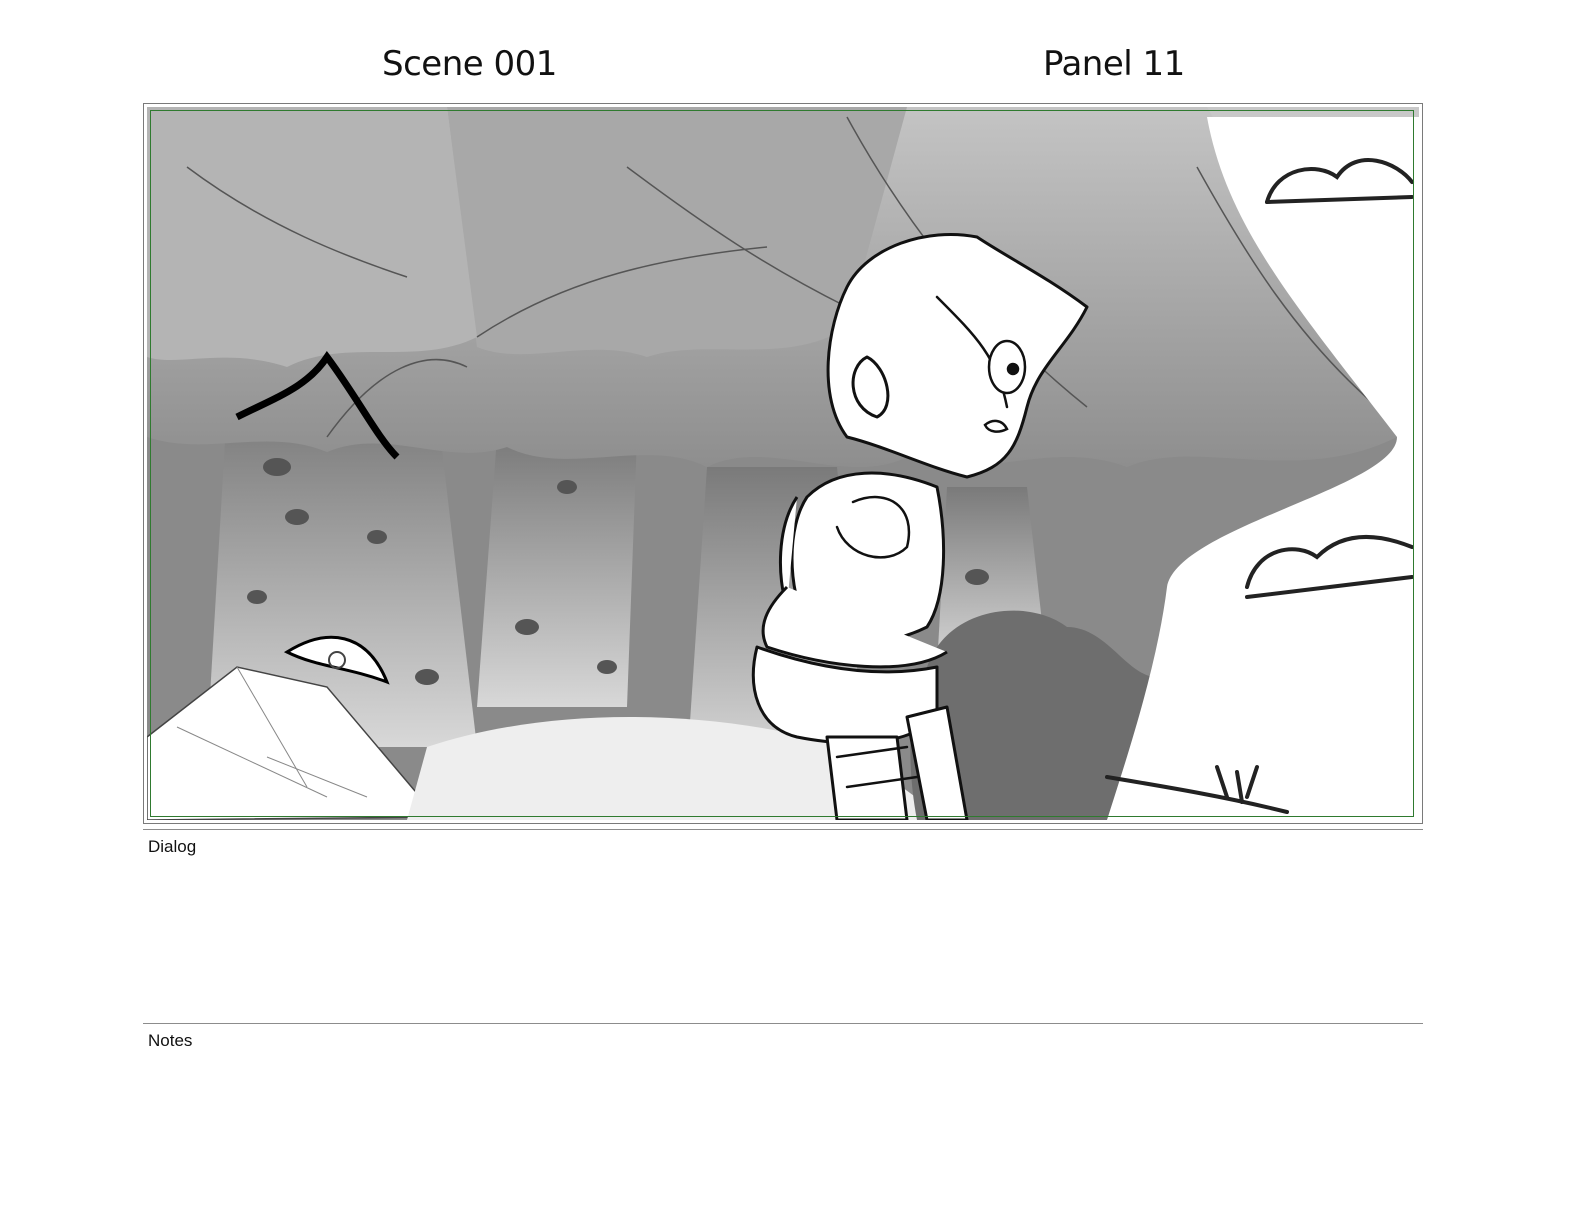 This screenshot has width=1584, height=1224. Describe the element at coordinates (783, 1023) in the screenshot. I see `notes-divider` at that location.